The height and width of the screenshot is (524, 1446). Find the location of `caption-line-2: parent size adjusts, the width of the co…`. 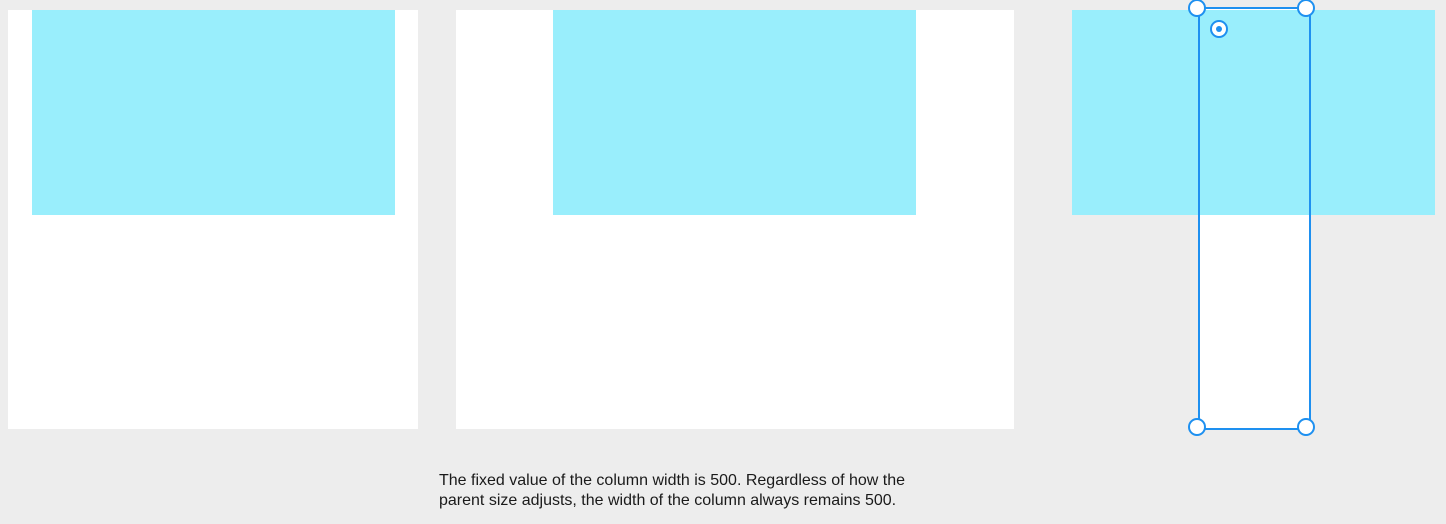

caption-line-2: parent size adjusts, the width of the co… is located at coordinates (668, 500).